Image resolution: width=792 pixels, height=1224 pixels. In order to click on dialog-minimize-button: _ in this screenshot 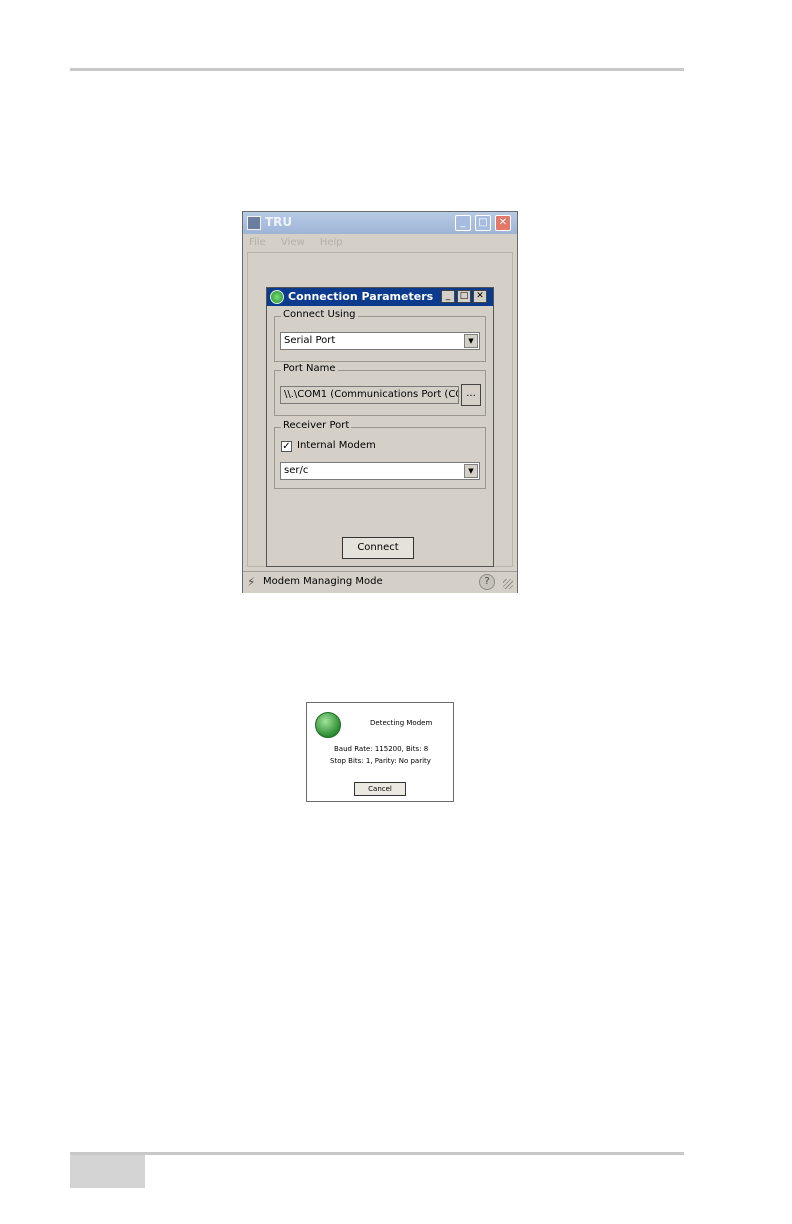, I will do `click(448, 296)`.